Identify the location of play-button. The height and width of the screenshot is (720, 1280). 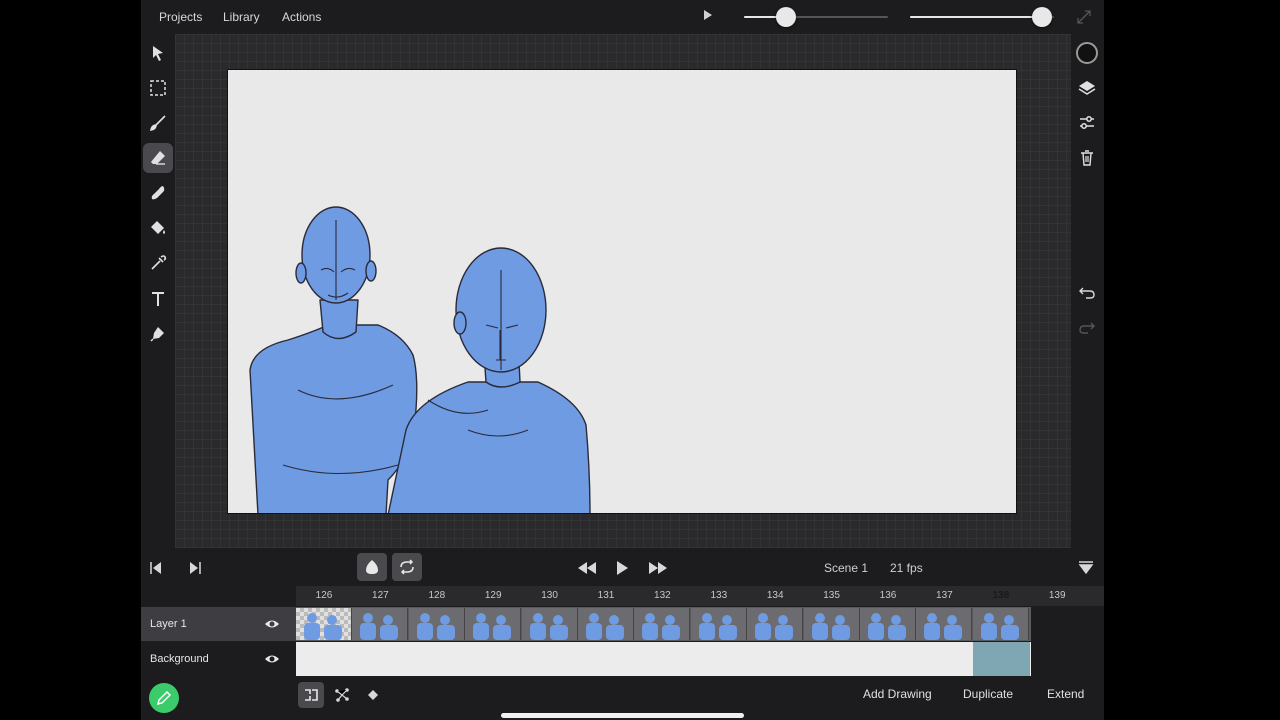
(622, 568).